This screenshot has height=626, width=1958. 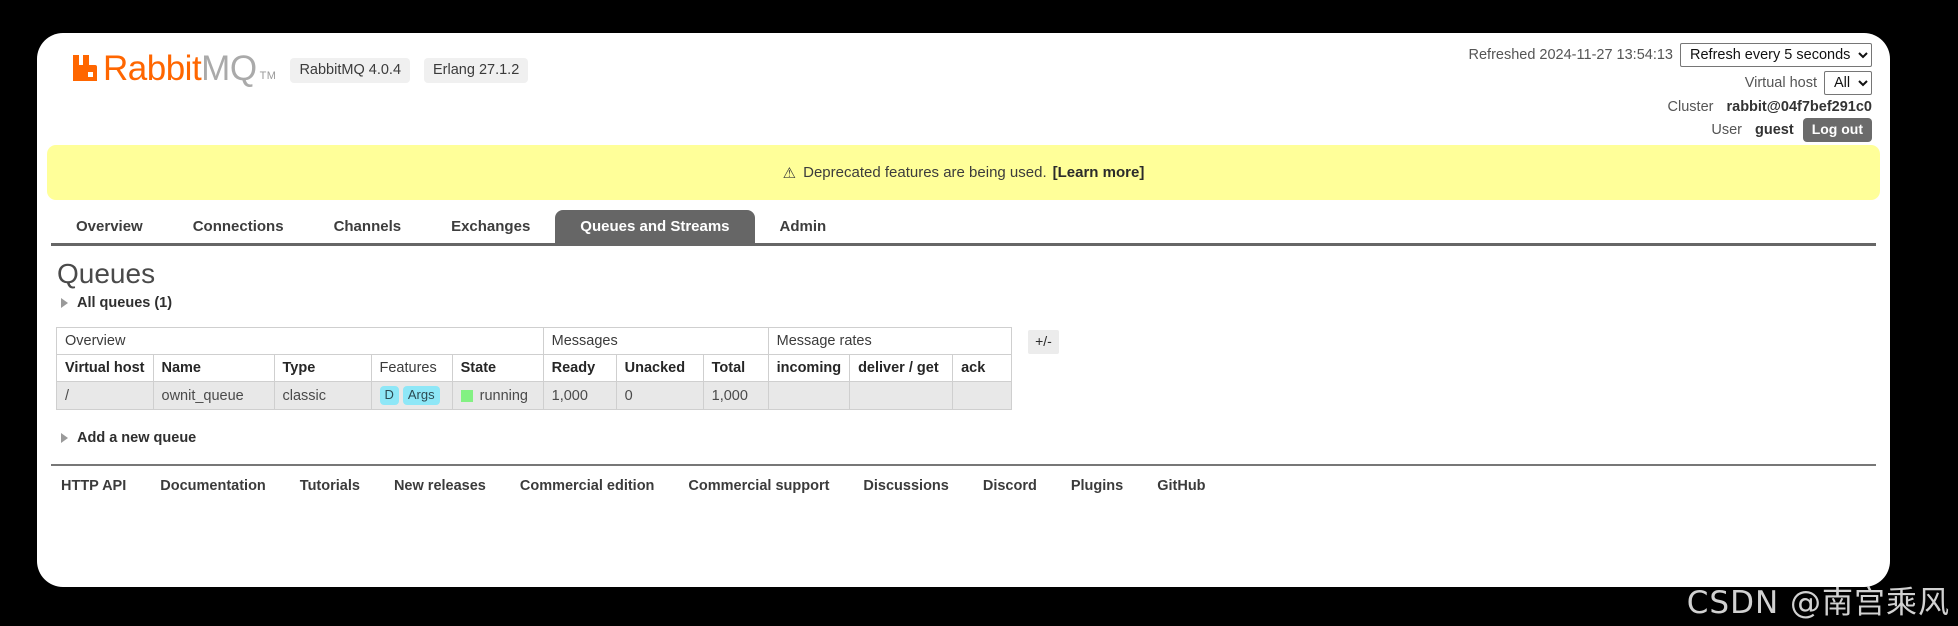 What do you see at coordinates (421, 395) in the screenshot?
I see `feature-badge-args: Args` at bounding box center [421, 395].